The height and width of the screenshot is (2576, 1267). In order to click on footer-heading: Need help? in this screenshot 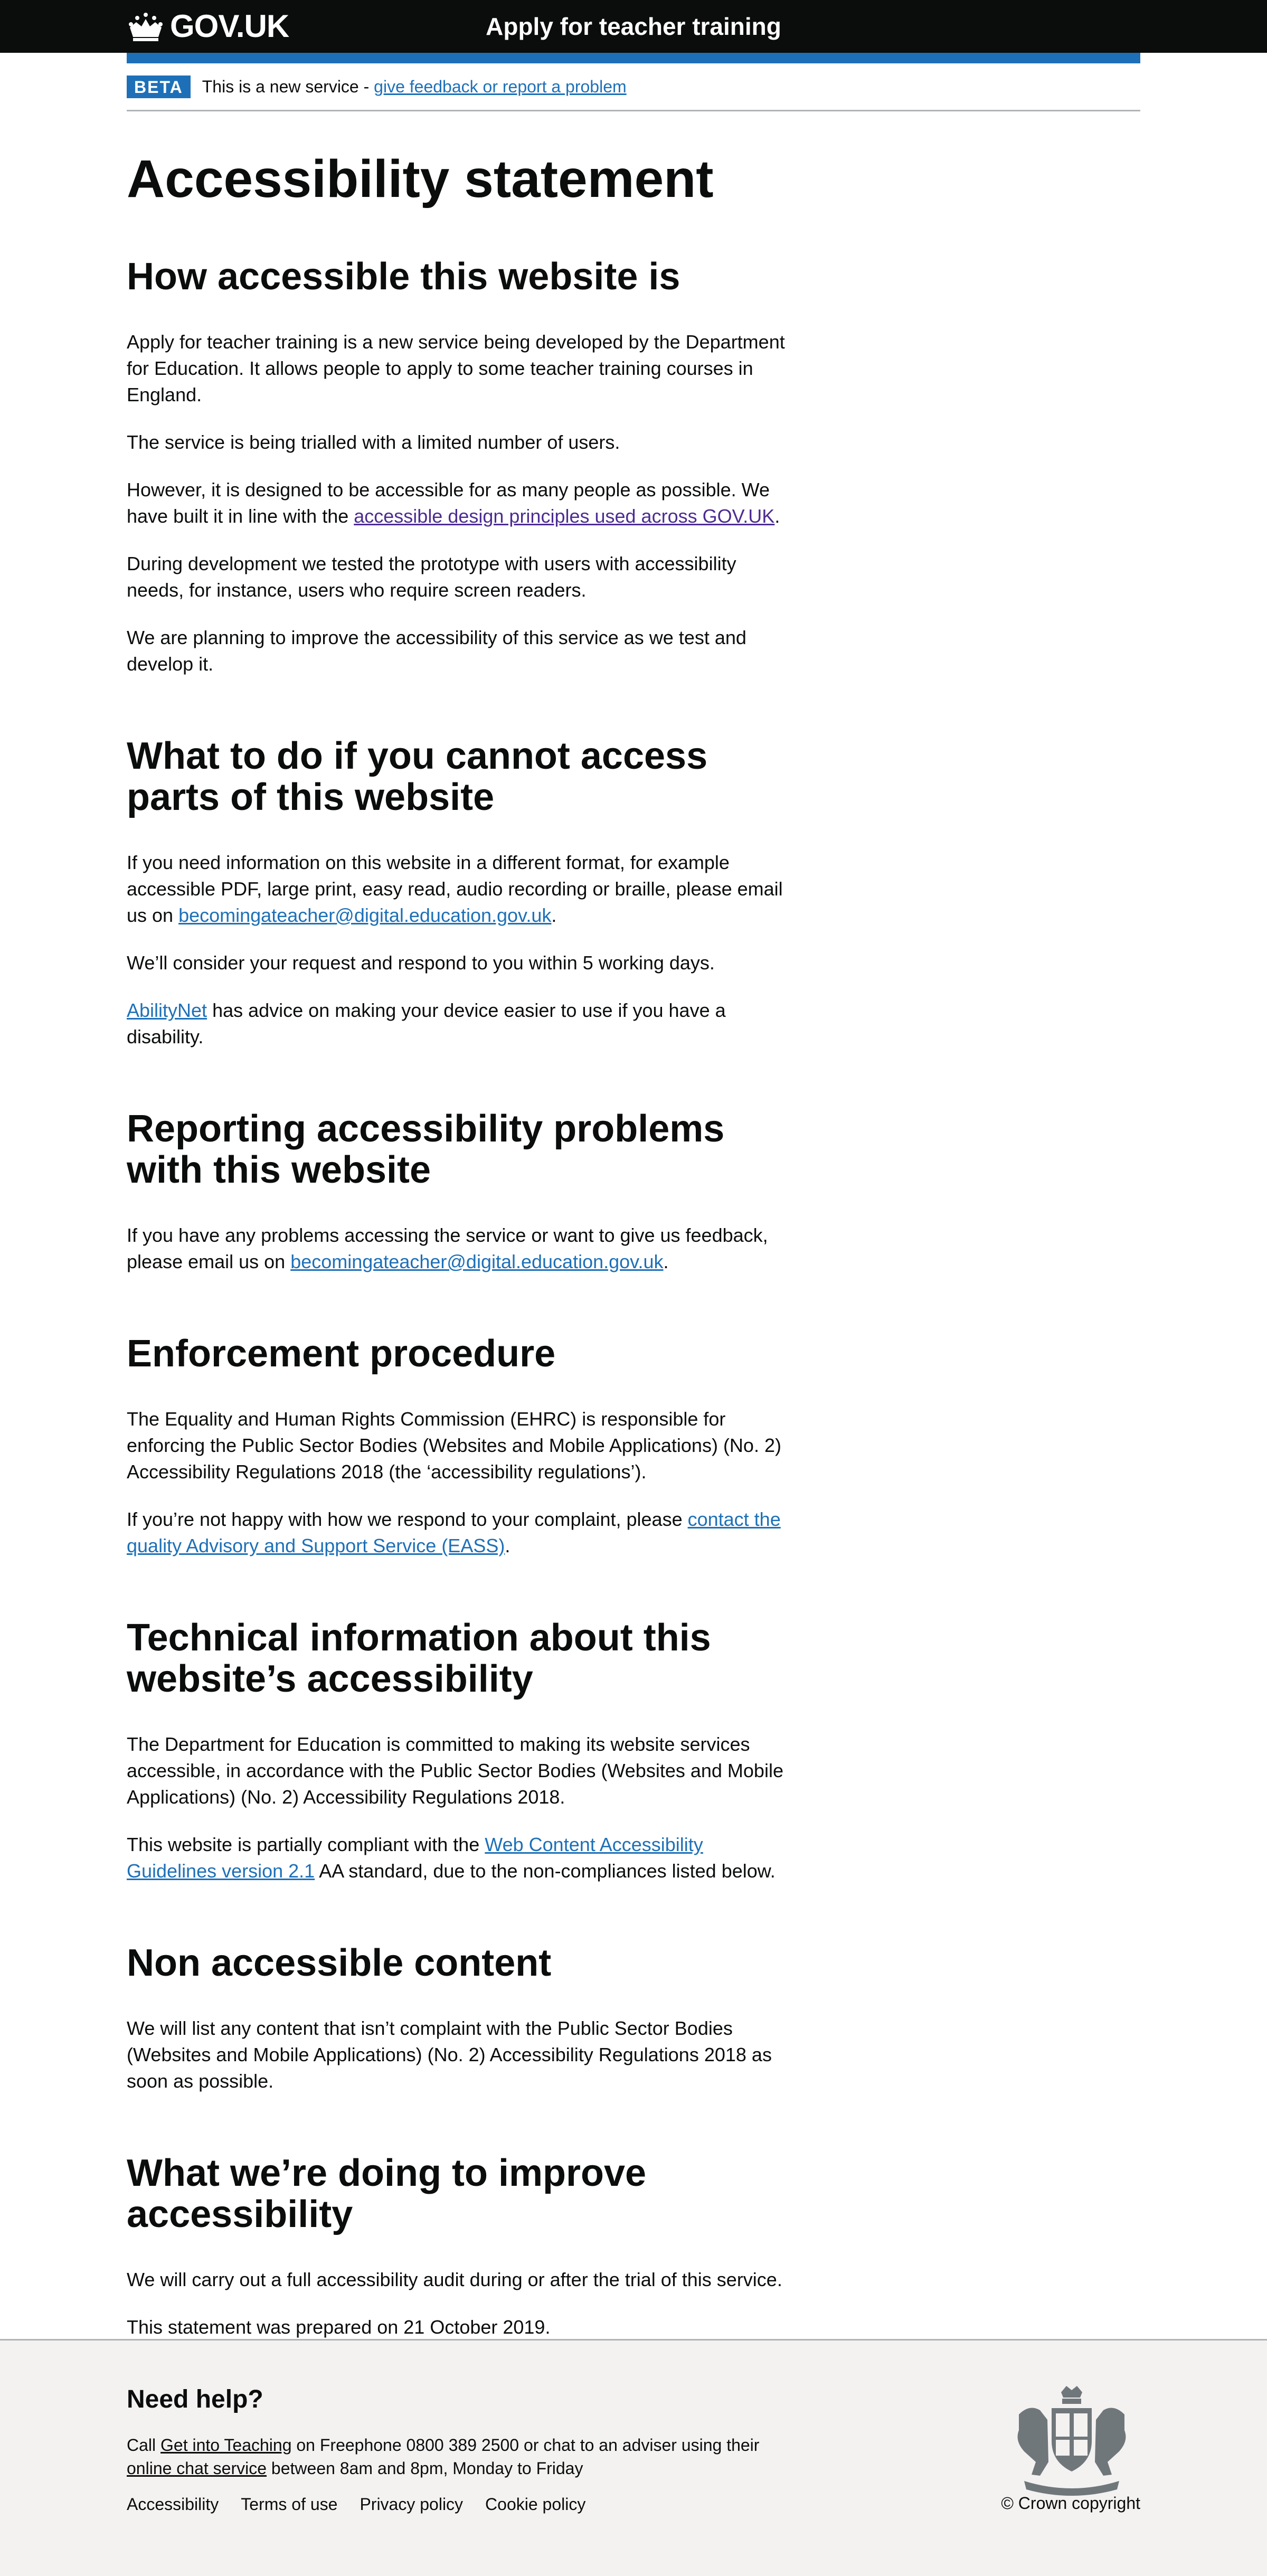, I will do `click(195, 2399)`.